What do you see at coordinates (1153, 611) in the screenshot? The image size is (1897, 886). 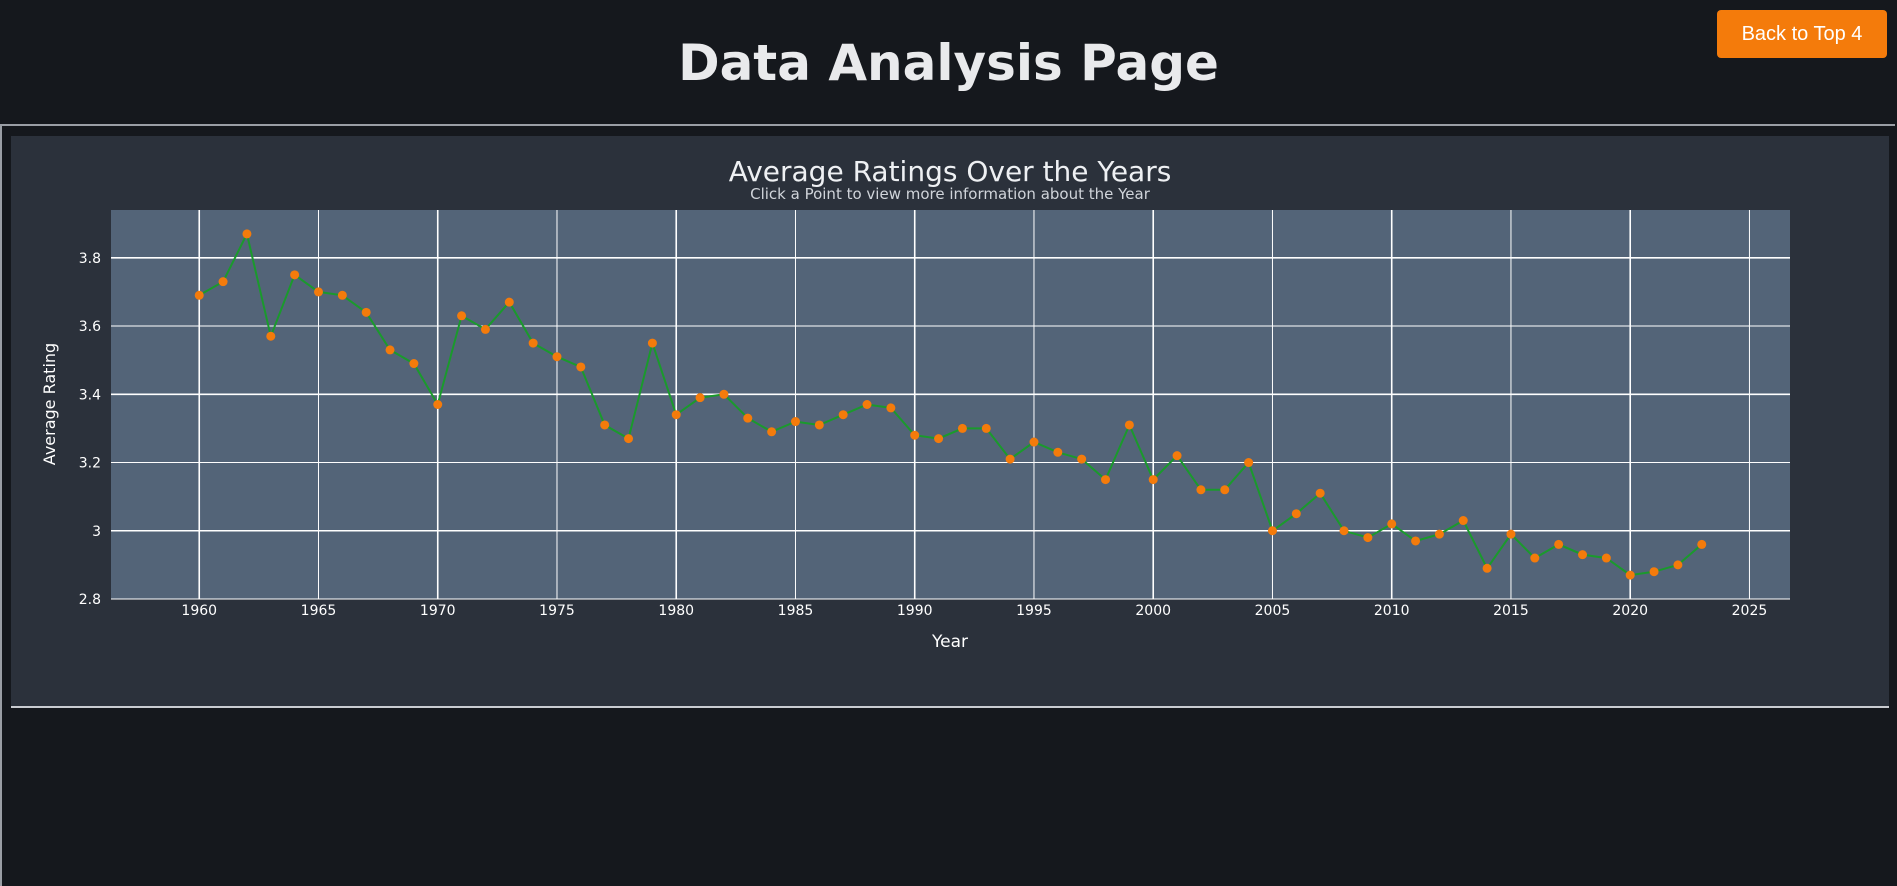 I see `x-tick-label: 2000` at bounding box center [1153, 611].